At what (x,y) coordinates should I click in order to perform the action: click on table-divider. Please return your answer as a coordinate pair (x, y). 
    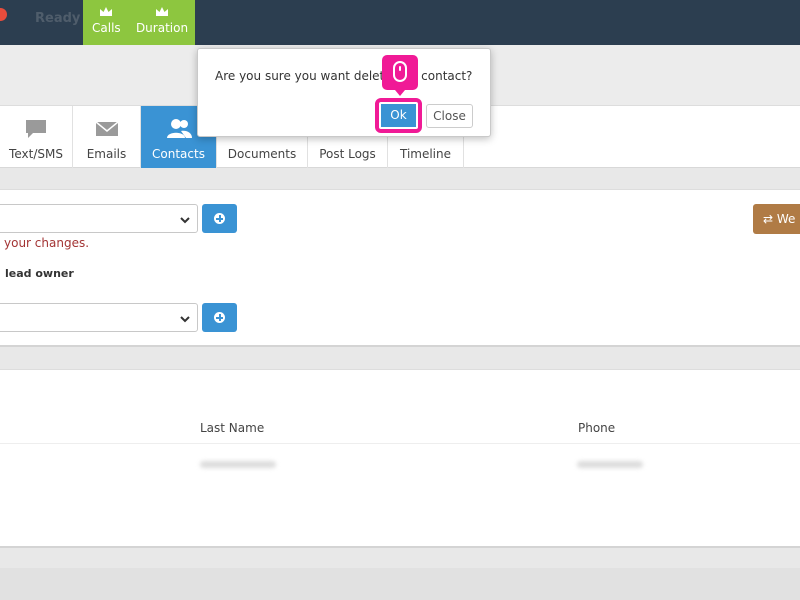
    Looking at the image, I should click on (400, 443).